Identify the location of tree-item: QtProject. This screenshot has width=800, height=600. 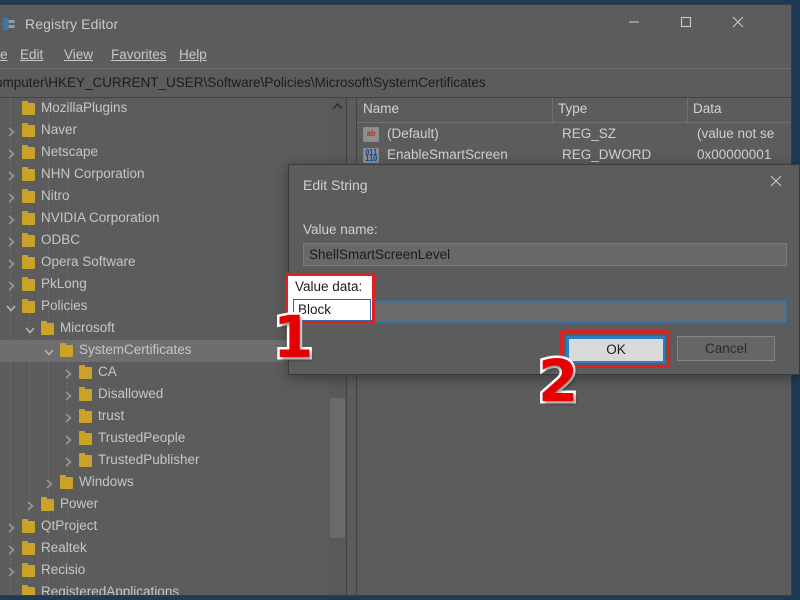
(178, 527).